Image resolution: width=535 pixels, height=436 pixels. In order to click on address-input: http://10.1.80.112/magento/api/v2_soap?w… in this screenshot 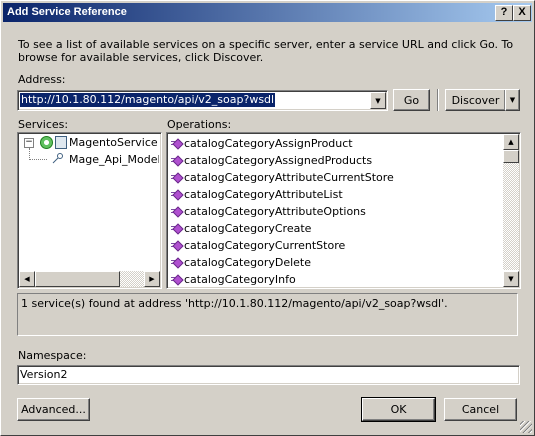, I will do `click(148, 100)`.